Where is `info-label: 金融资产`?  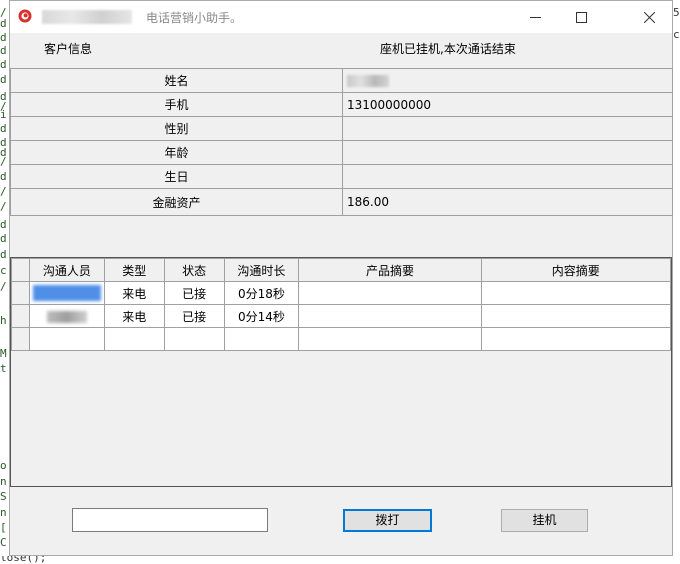 info-label: 金融资产 is located at coordinates (176, 202).